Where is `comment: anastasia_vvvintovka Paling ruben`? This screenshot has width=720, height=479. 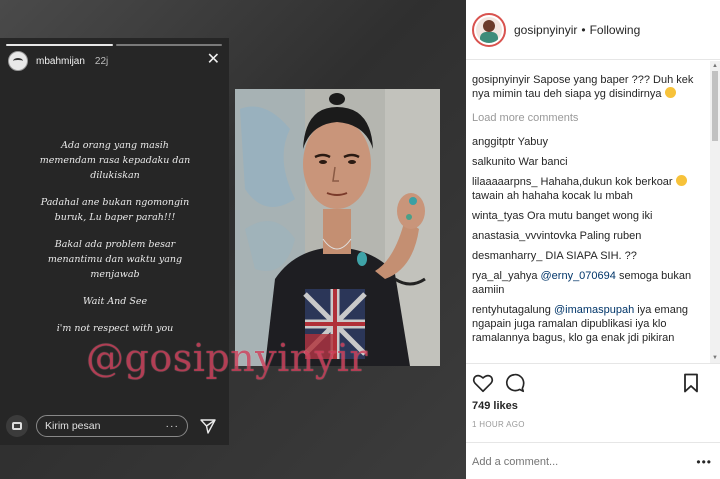 comment: anastasia_vvvintovka Paling ruben is located at coordinates (588, 236).